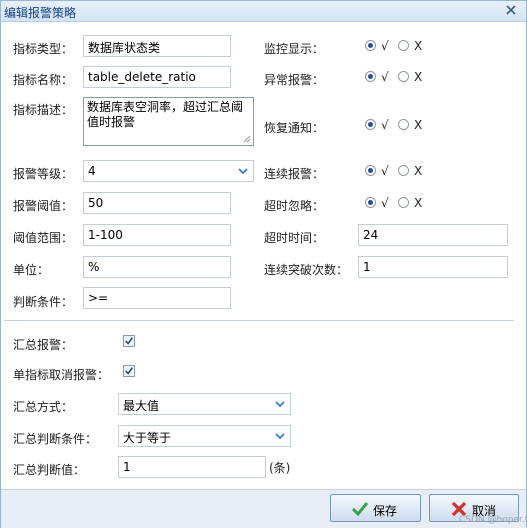  What do you see at coordinates (385, 77) in the screenshot?
I see `abnormal-alarm-yes-label: √` at bounding box center [385, 77].